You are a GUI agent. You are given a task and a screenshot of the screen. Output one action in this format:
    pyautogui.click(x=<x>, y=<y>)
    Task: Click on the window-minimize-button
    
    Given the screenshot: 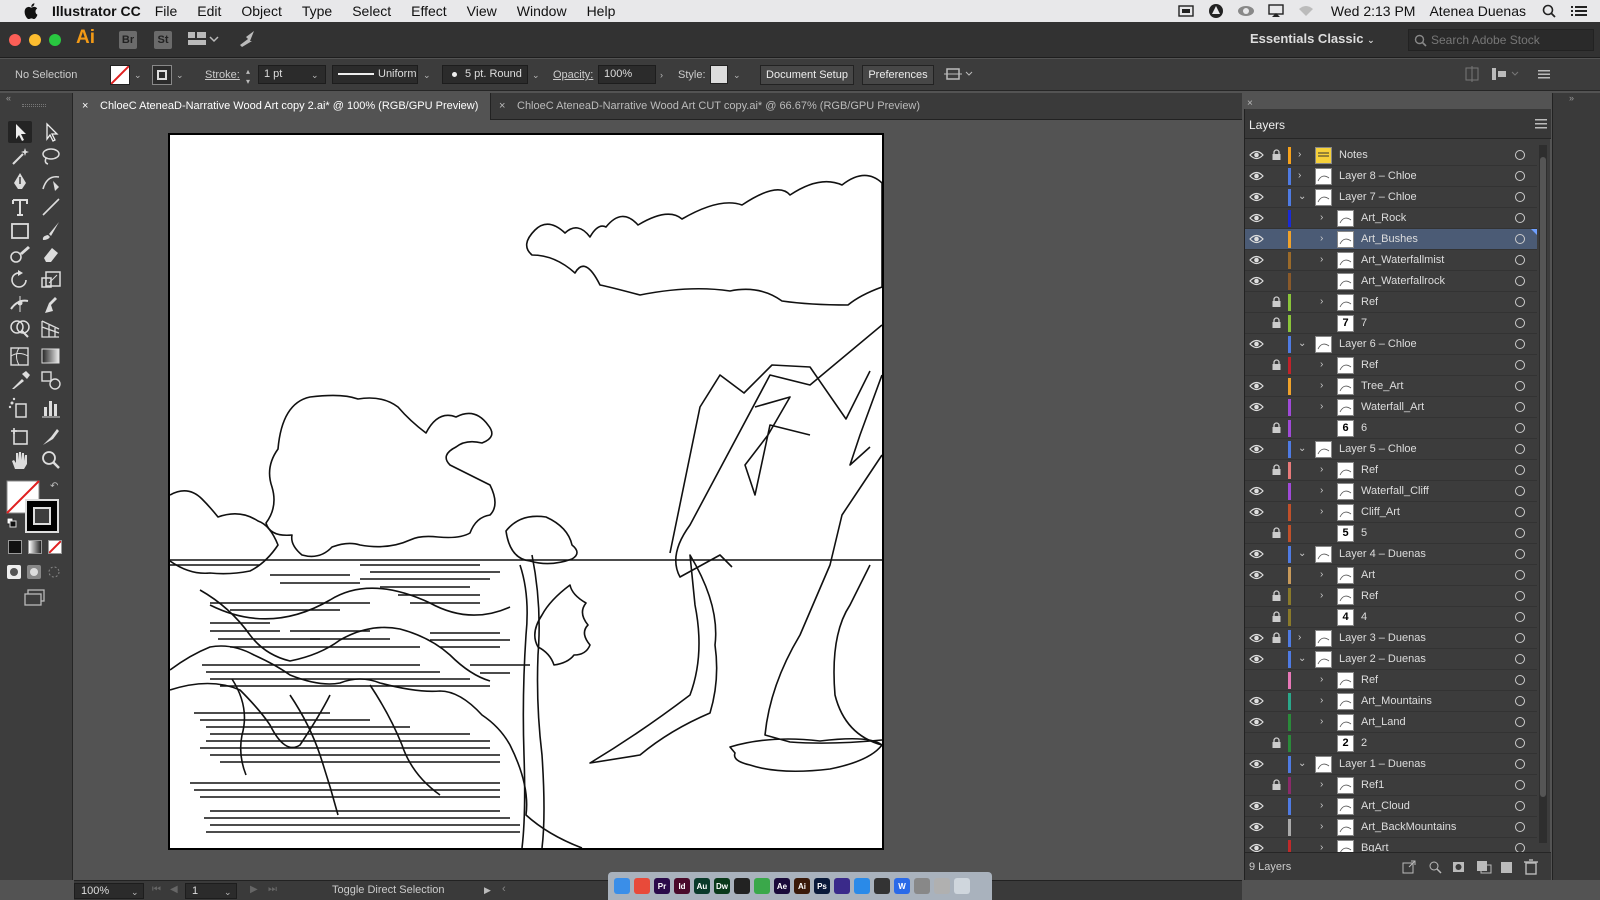 What is the action you would take?
    pyautogui.click(x=35, y=40)
    